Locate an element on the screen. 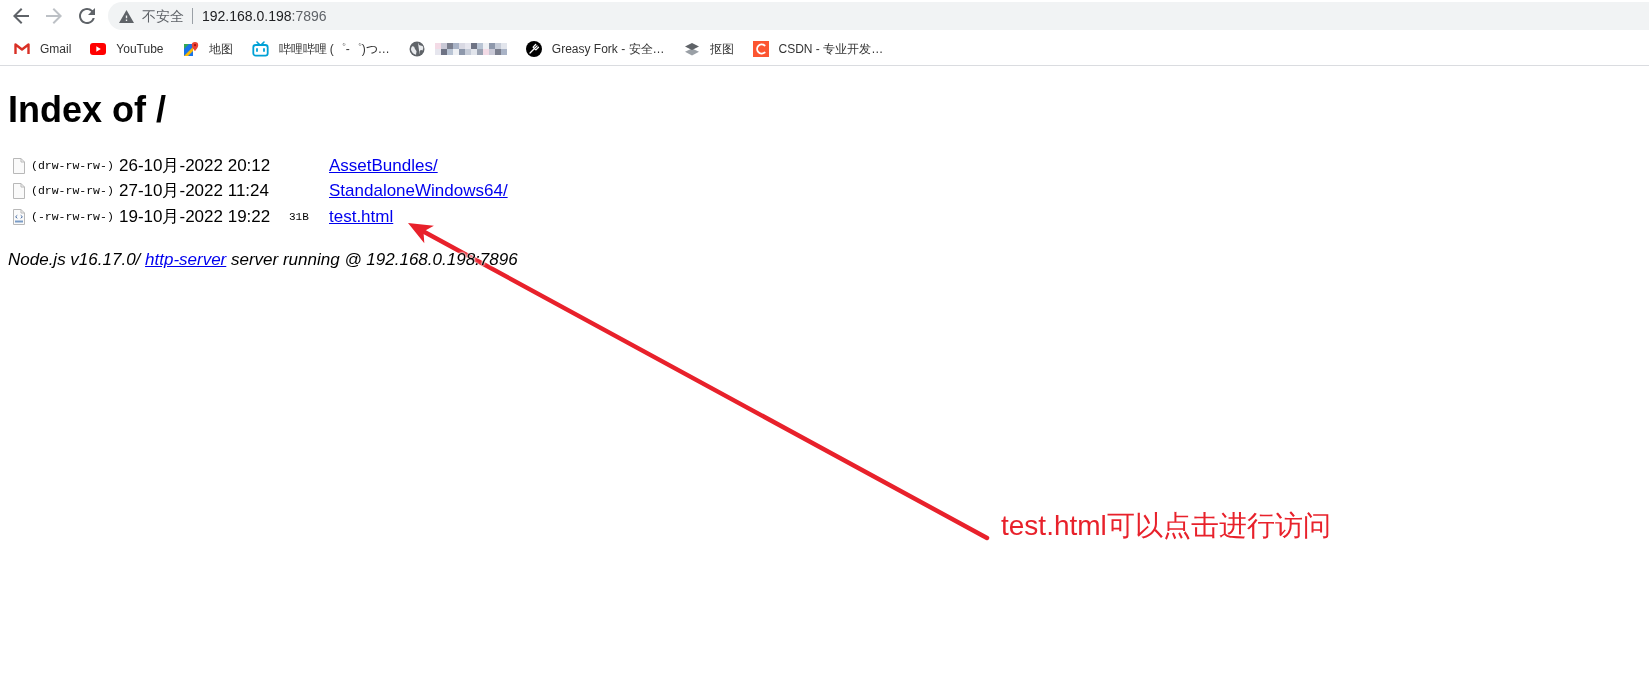  warning-icon is located at coordinates (126, 16).